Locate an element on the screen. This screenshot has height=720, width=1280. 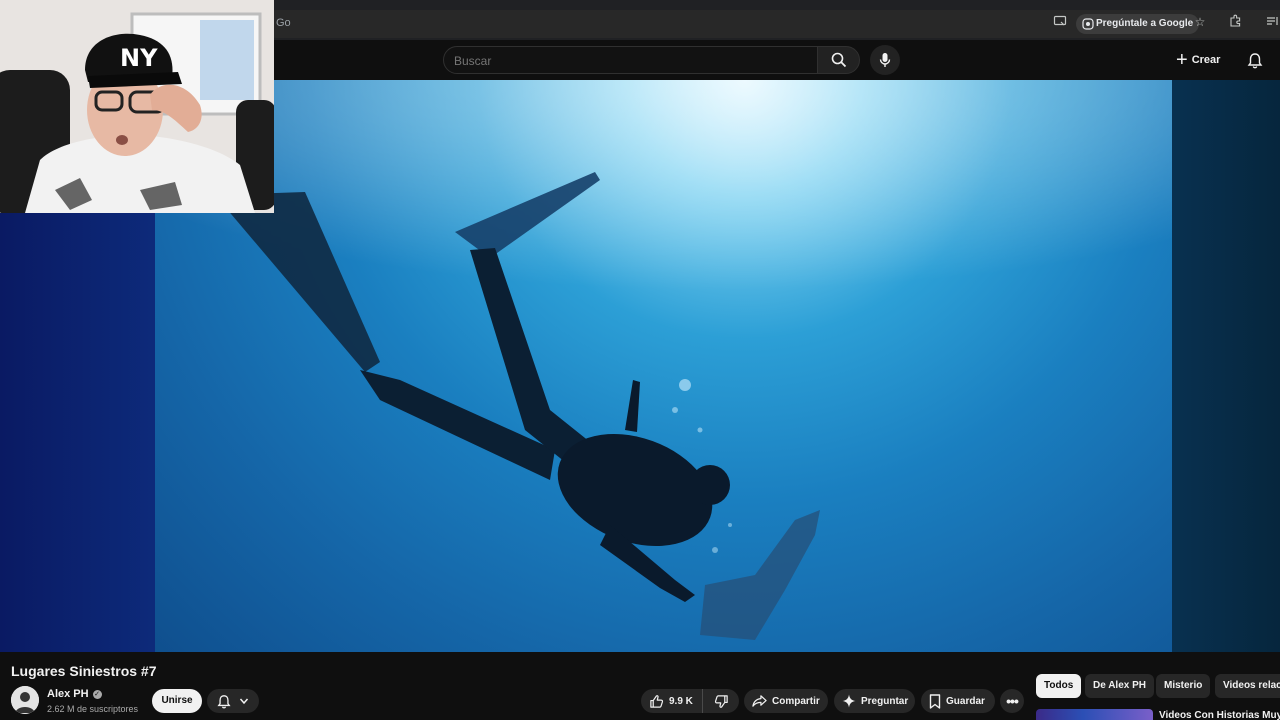
cast-icon is located at coordinates (1060, 22).